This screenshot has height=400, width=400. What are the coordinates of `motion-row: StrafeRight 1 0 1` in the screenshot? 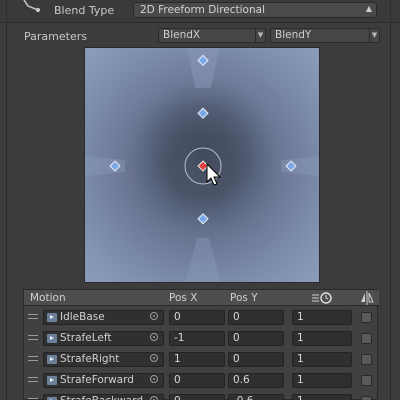 It's located at (201, 359).